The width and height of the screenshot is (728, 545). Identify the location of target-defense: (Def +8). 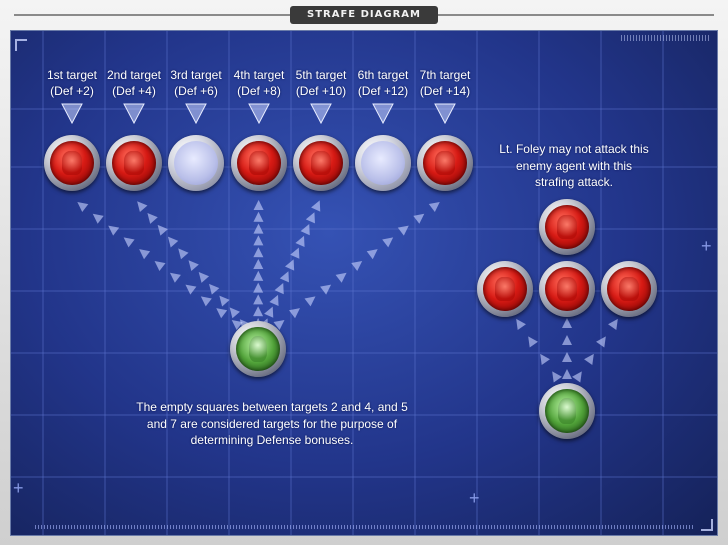
(259, 91).